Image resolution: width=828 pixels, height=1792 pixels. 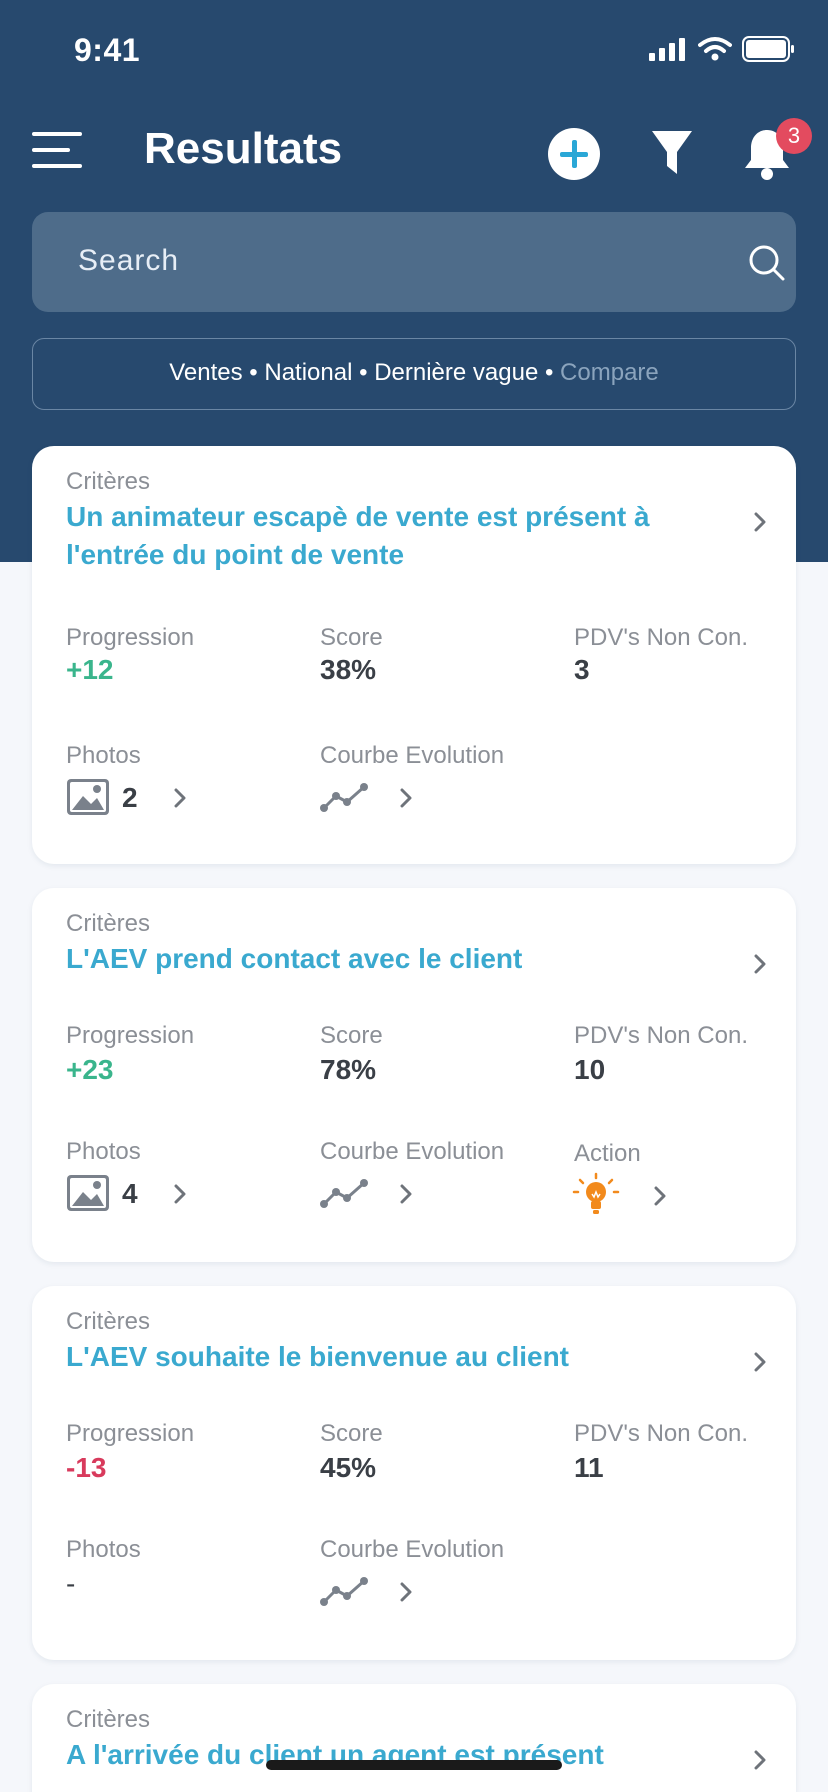 What do you see at coordinates (130, 1193) in the screenshot?
I see `photos-count: 4` at bounding box center [130, 1193].